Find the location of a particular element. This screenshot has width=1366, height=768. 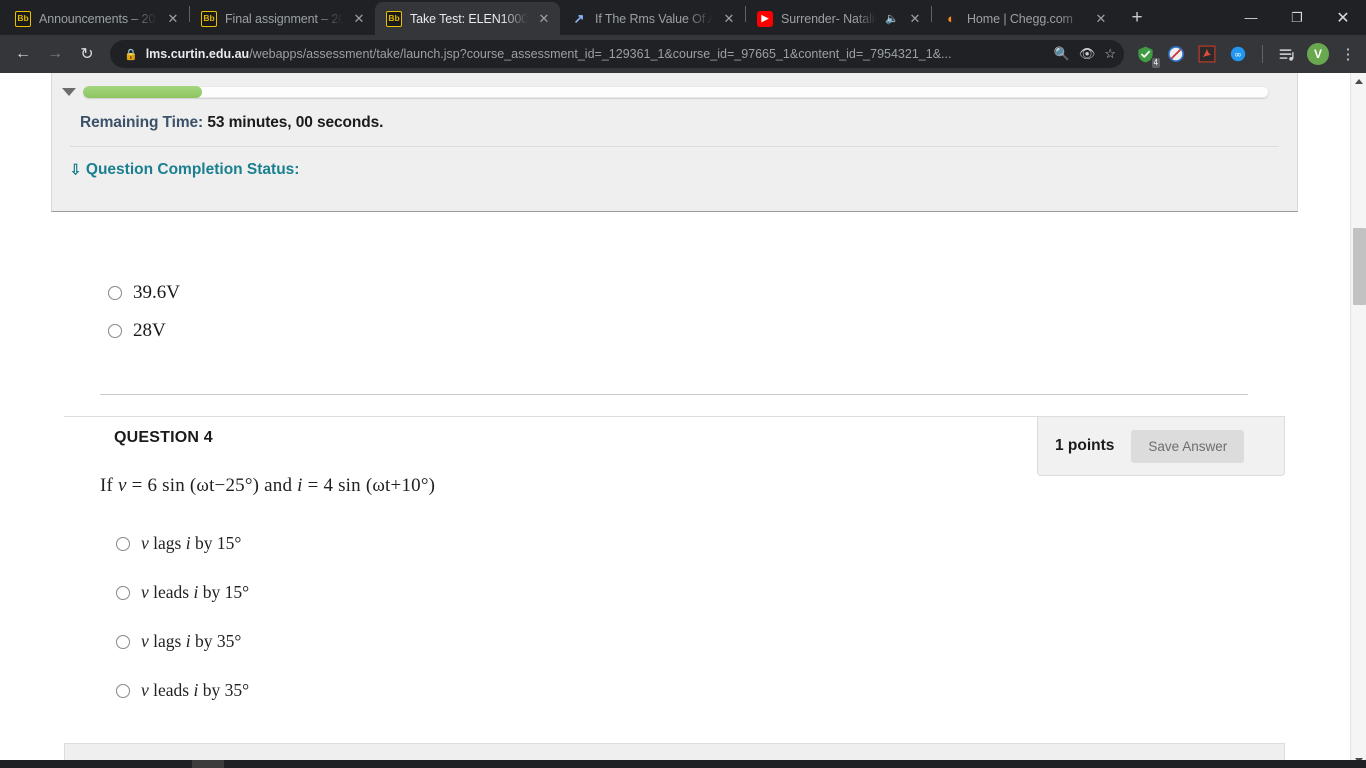

extension-toolbar: 4 ∞ V ⋮ is located at coordinates (1246, 55).